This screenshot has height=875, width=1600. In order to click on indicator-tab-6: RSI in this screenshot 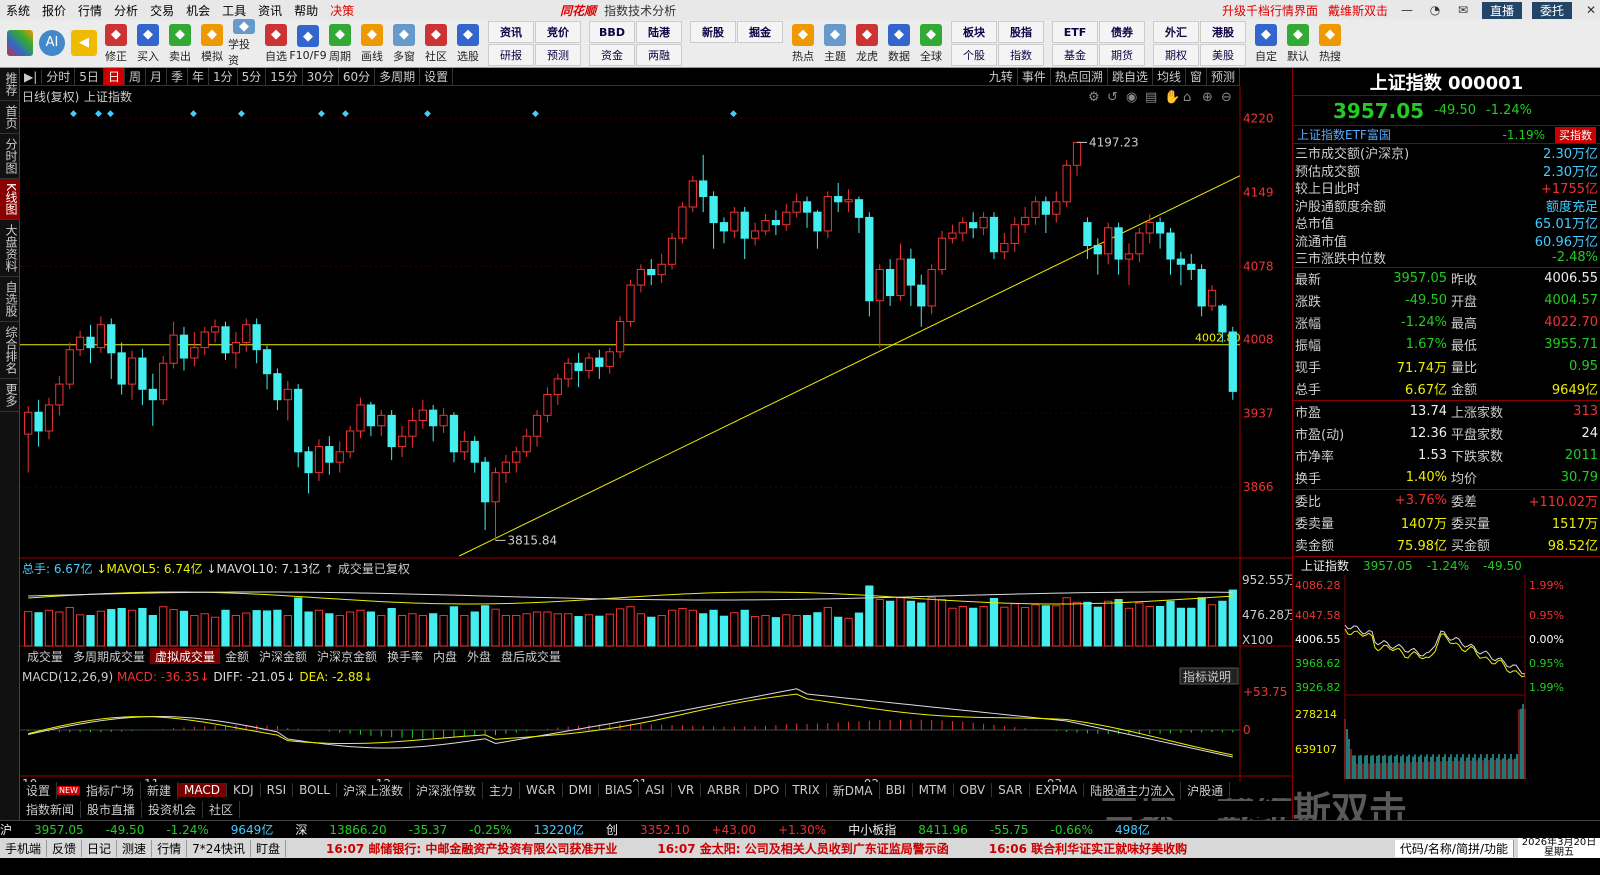, I will do `click(277, 790)`.